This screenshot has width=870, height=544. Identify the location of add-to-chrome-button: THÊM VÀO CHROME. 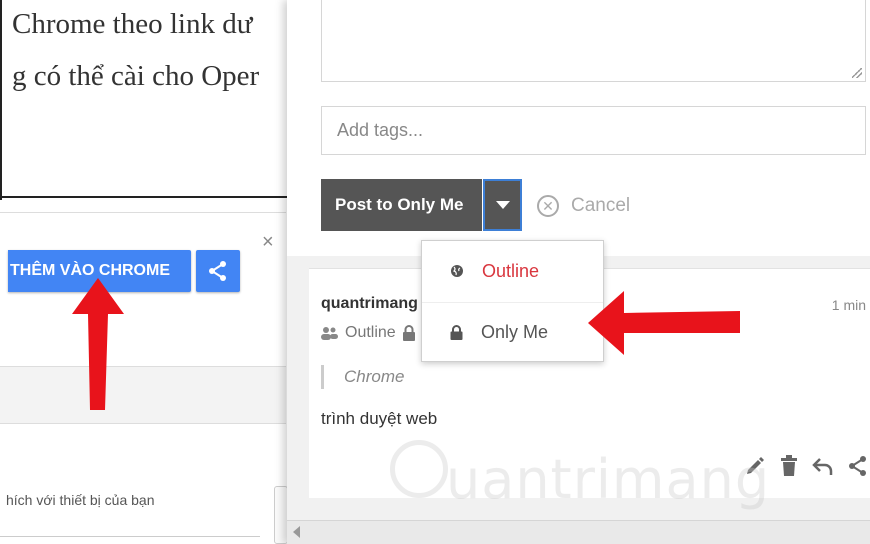
(99, 271).